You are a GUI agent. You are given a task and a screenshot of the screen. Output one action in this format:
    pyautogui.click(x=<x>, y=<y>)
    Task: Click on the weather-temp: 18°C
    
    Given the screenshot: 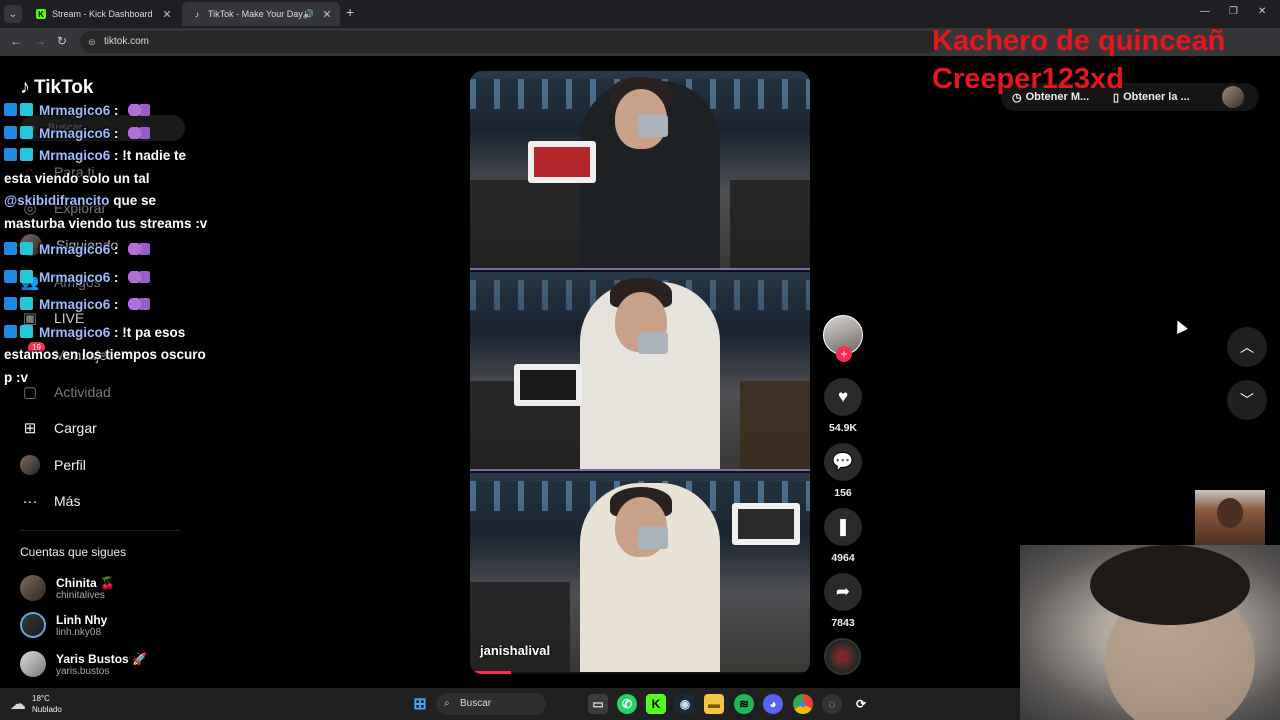 What is the action you would take?
    pyautogui.click(x=41, y=698)
    